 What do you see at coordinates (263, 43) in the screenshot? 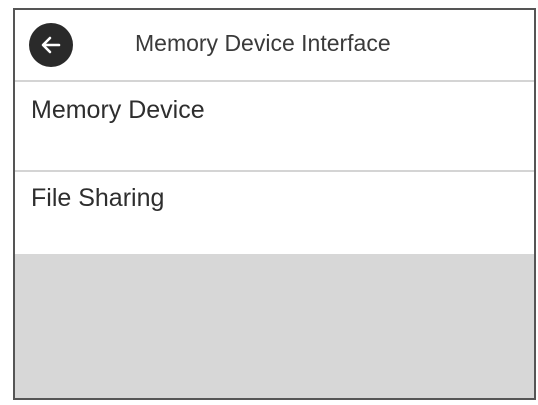
I see `page-title: Memory Device Interface` at bounding box center [263, 43].